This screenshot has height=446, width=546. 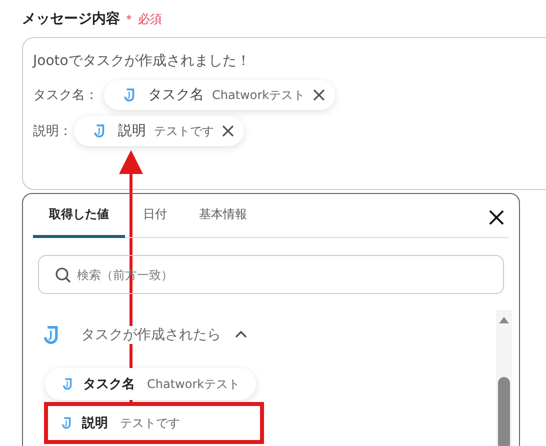 What do you see at coordinates (65, 95) in the screenshot?
I see `message-text: タスク名：` at bounding box center [65, 95].